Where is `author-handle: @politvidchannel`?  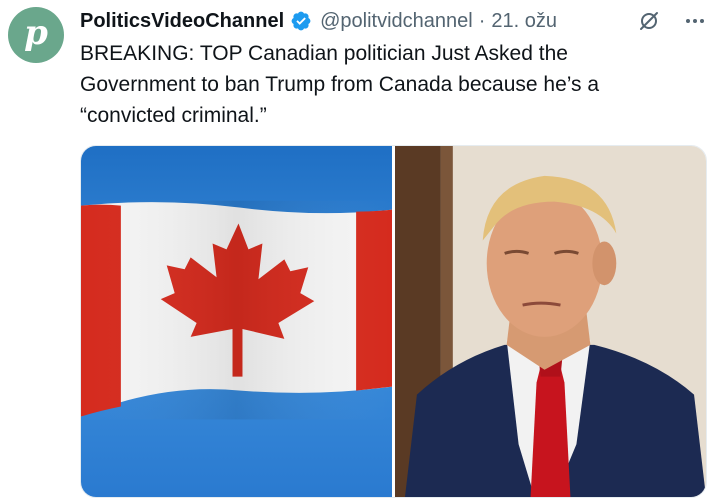
author-handle: @politvidchannel is located at coordinates (396, 21).